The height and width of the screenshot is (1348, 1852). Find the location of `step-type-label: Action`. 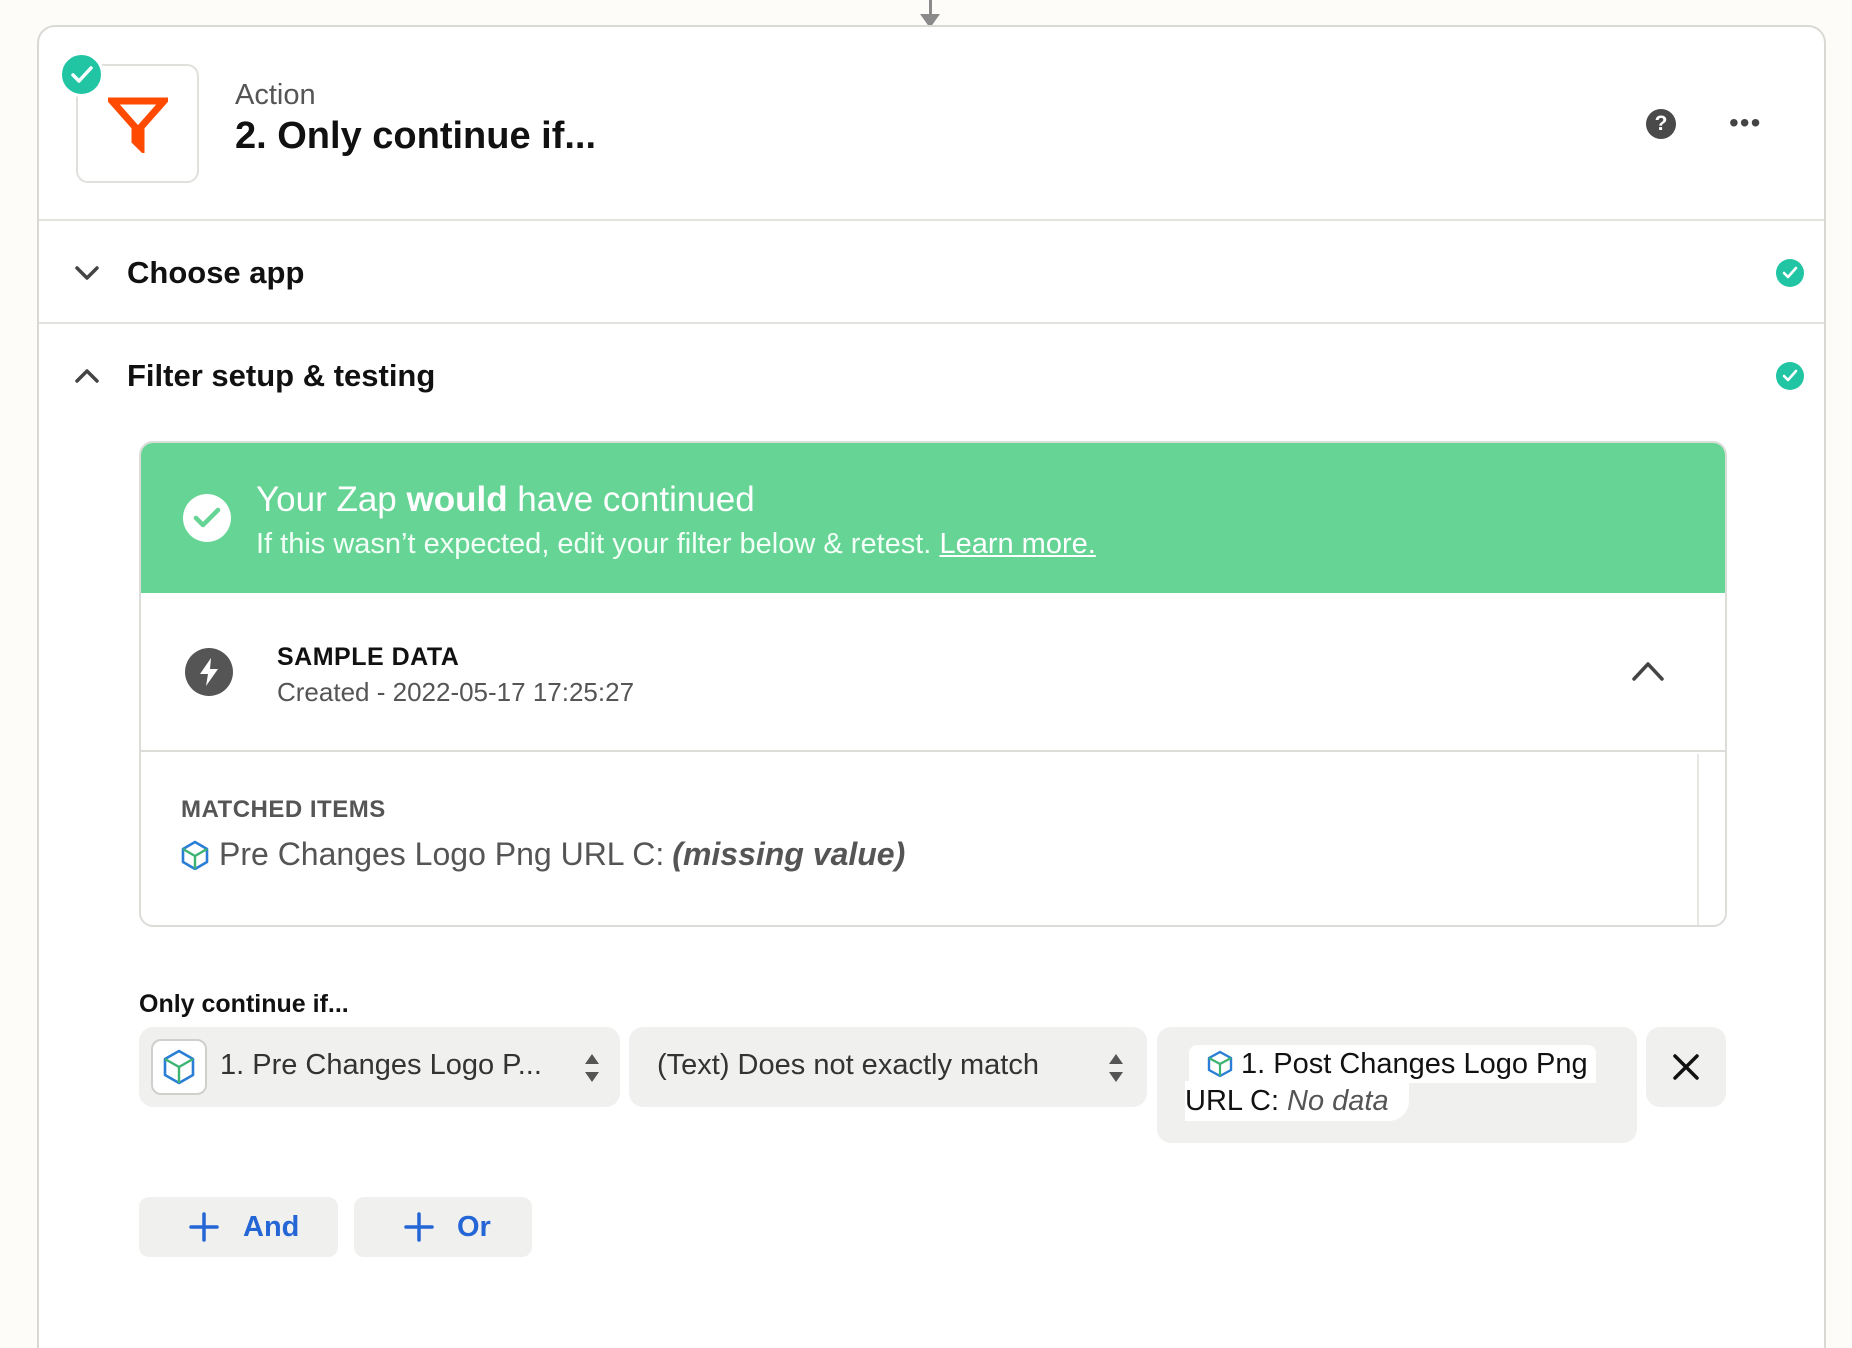

step-type-label: Action is located at coordinates (275, 95).